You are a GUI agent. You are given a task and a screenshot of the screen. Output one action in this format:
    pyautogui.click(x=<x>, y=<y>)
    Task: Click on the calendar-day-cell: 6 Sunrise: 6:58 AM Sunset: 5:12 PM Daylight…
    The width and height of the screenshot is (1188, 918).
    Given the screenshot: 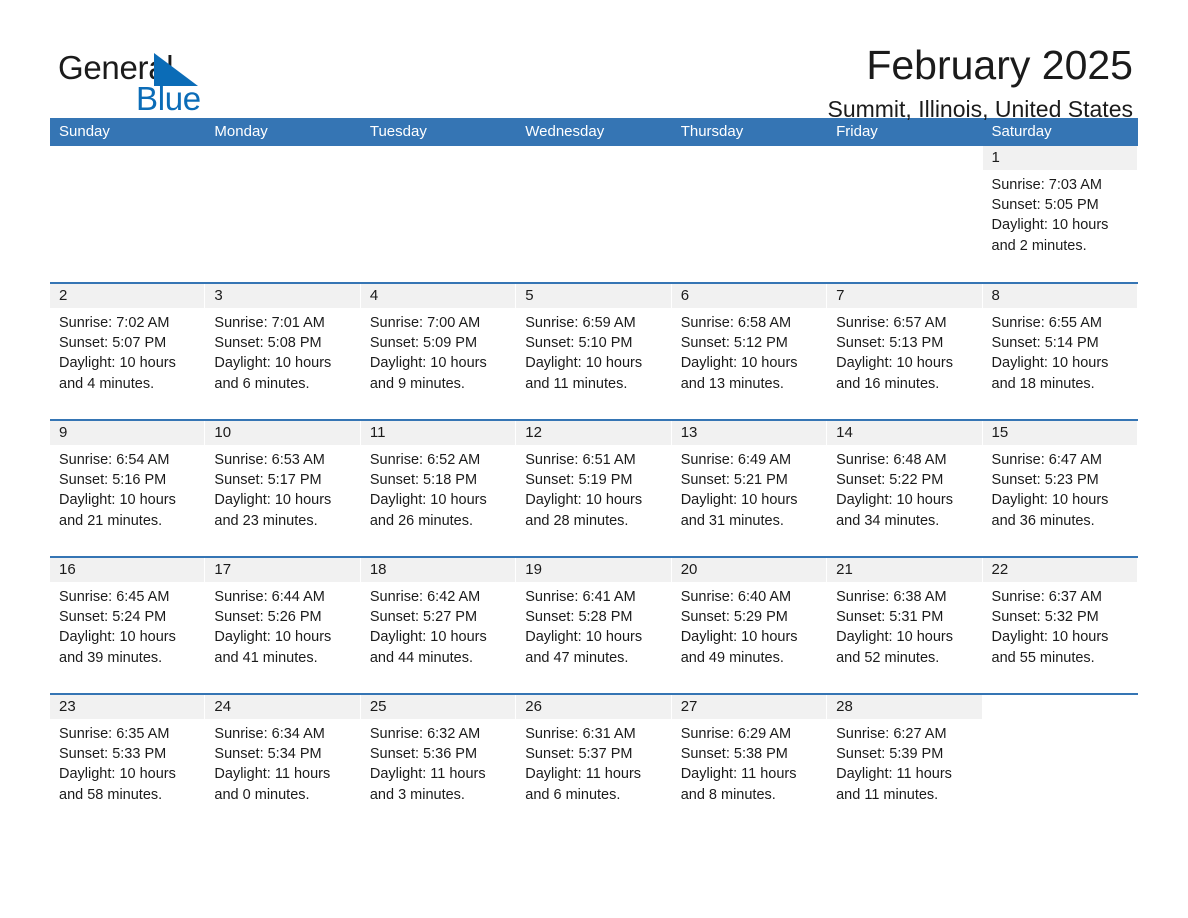 What is the action you would take?
    pyautogui.click(x=749, y=351)
    